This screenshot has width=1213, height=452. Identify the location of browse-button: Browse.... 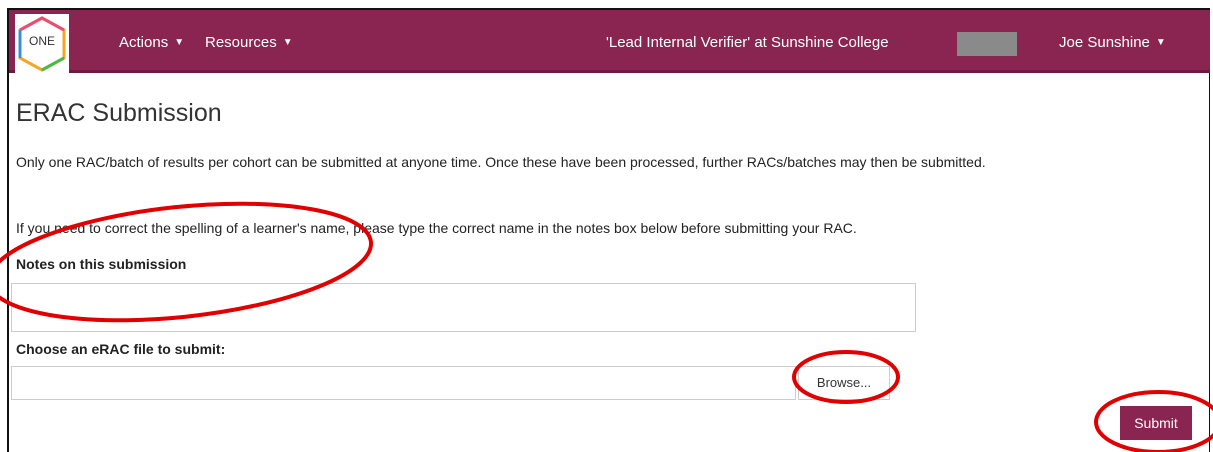
(844, 383).